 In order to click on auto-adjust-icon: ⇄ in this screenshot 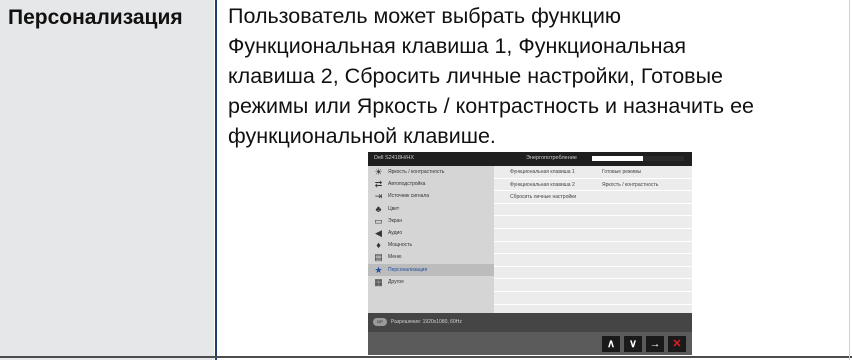, I will do `click(378, 184)`.